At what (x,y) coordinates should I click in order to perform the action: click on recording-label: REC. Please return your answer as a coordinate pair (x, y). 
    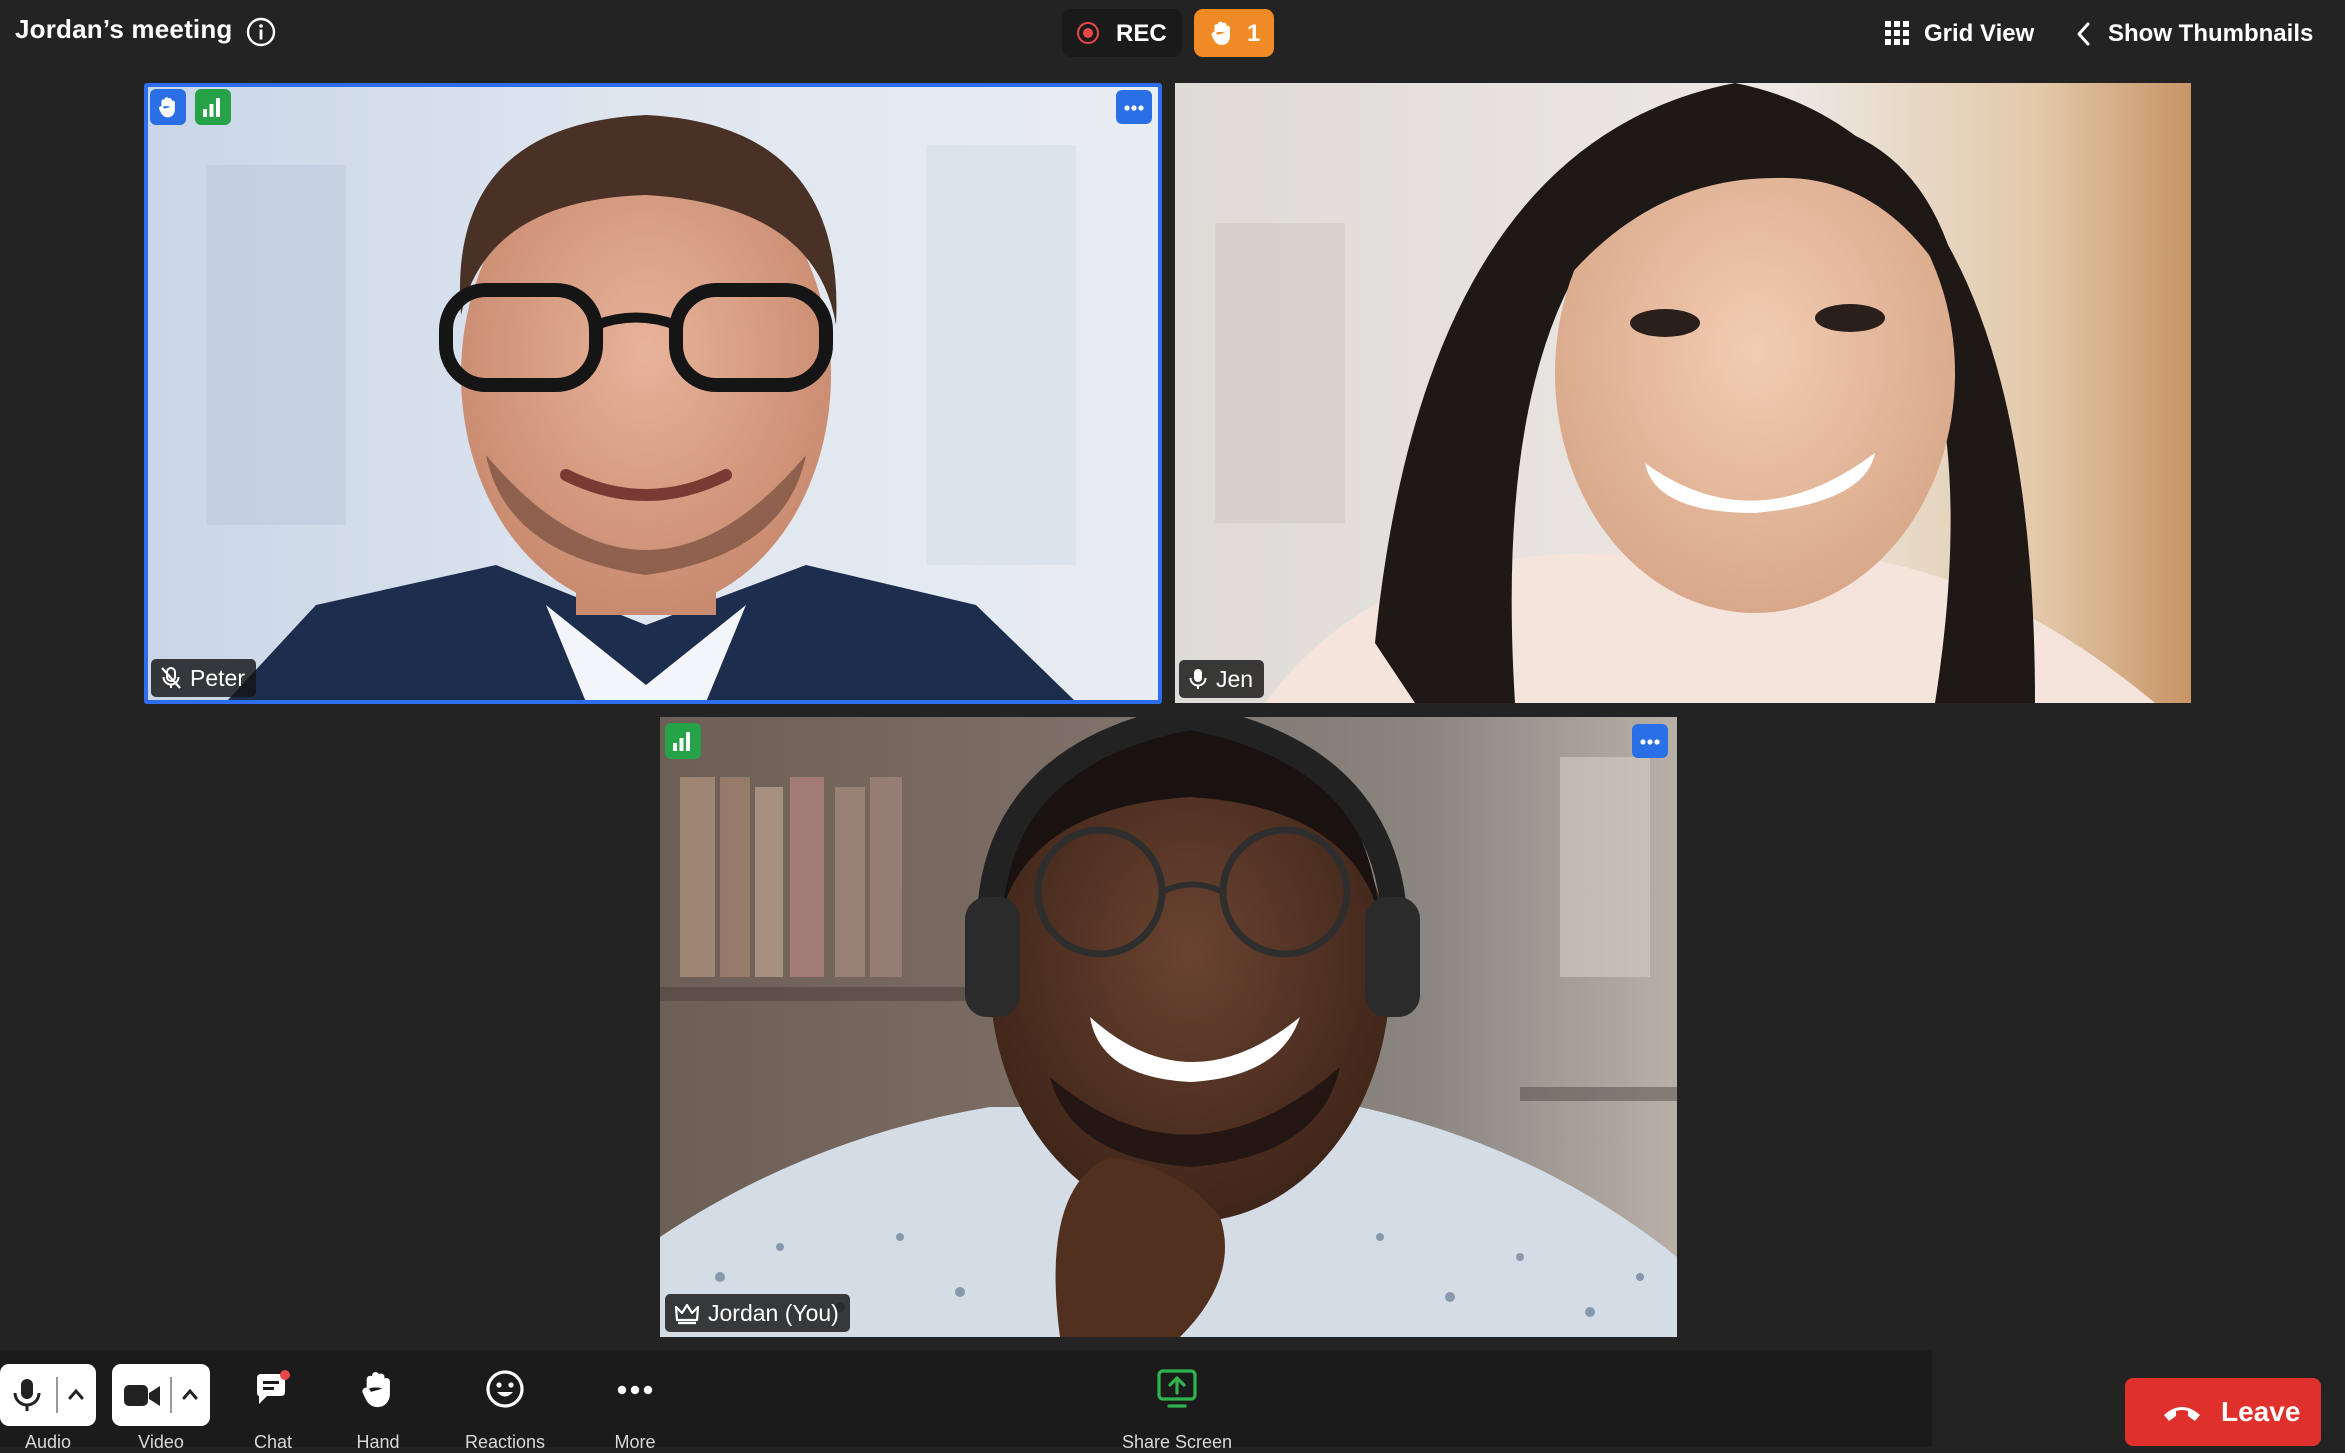
    Looking at the image, I should click on (1141, 33).